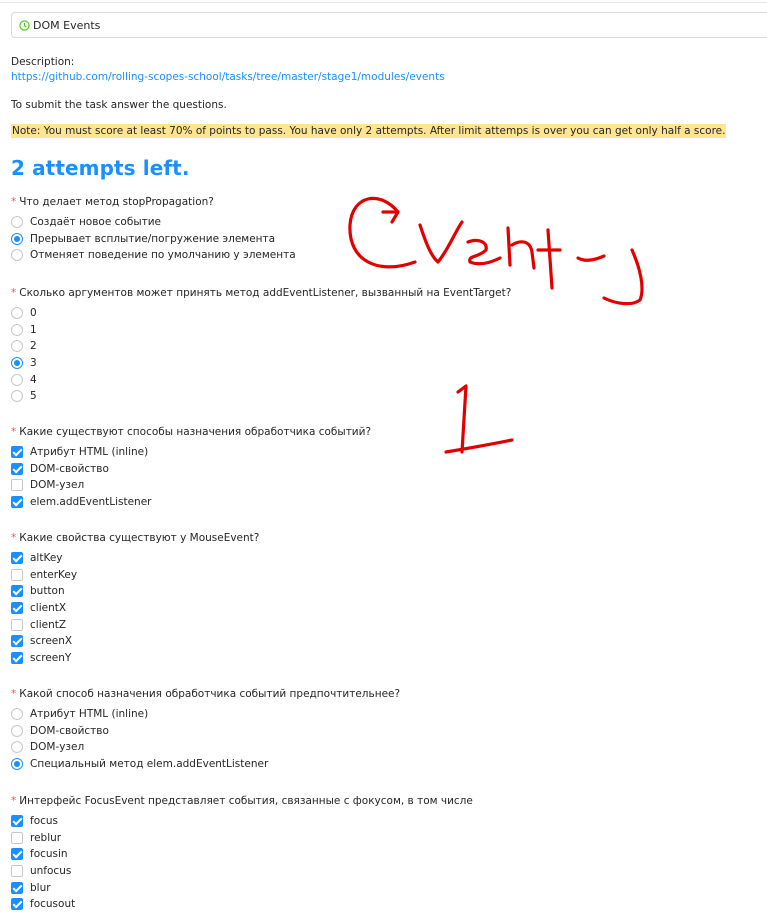 This screenshot has height=922, width=767. I want to click on radio-option: DOM-свойство, so click(205, 731).